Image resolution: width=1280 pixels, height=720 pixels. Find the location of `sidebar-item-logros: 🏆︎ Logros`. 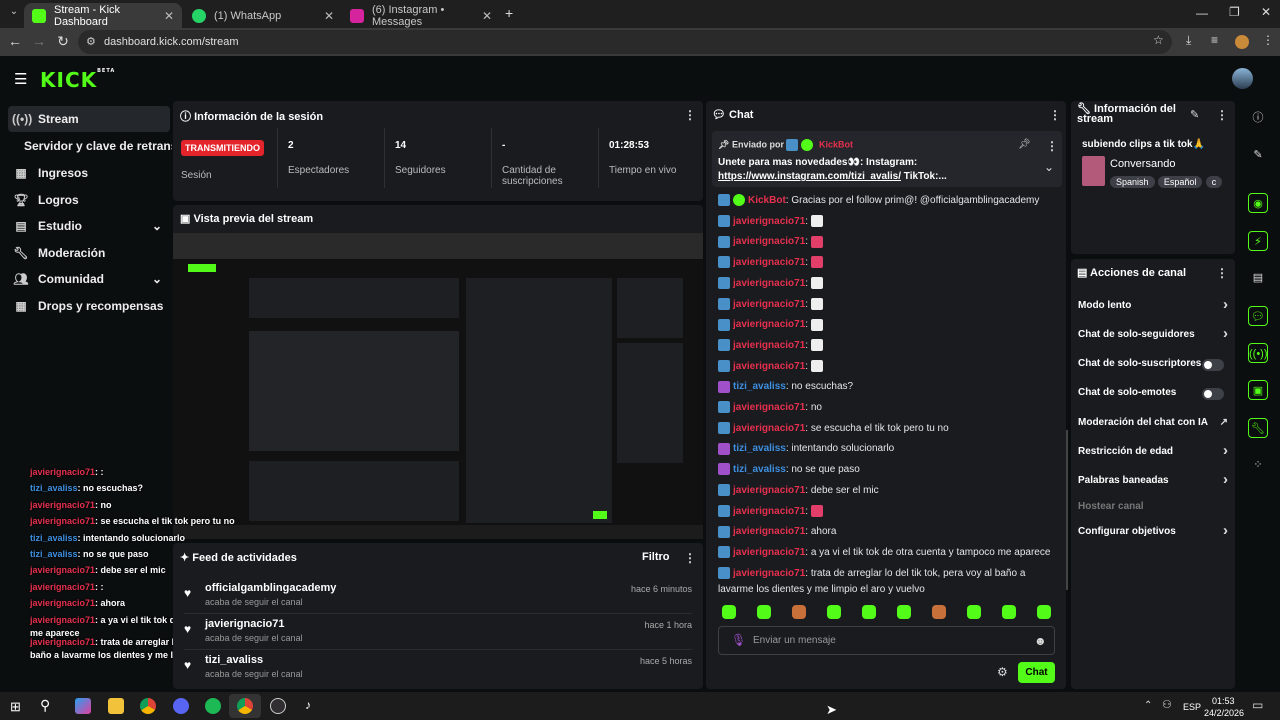

sidebar-item-logros: 🏆︎ Logros is located at coordinates (89, 200).